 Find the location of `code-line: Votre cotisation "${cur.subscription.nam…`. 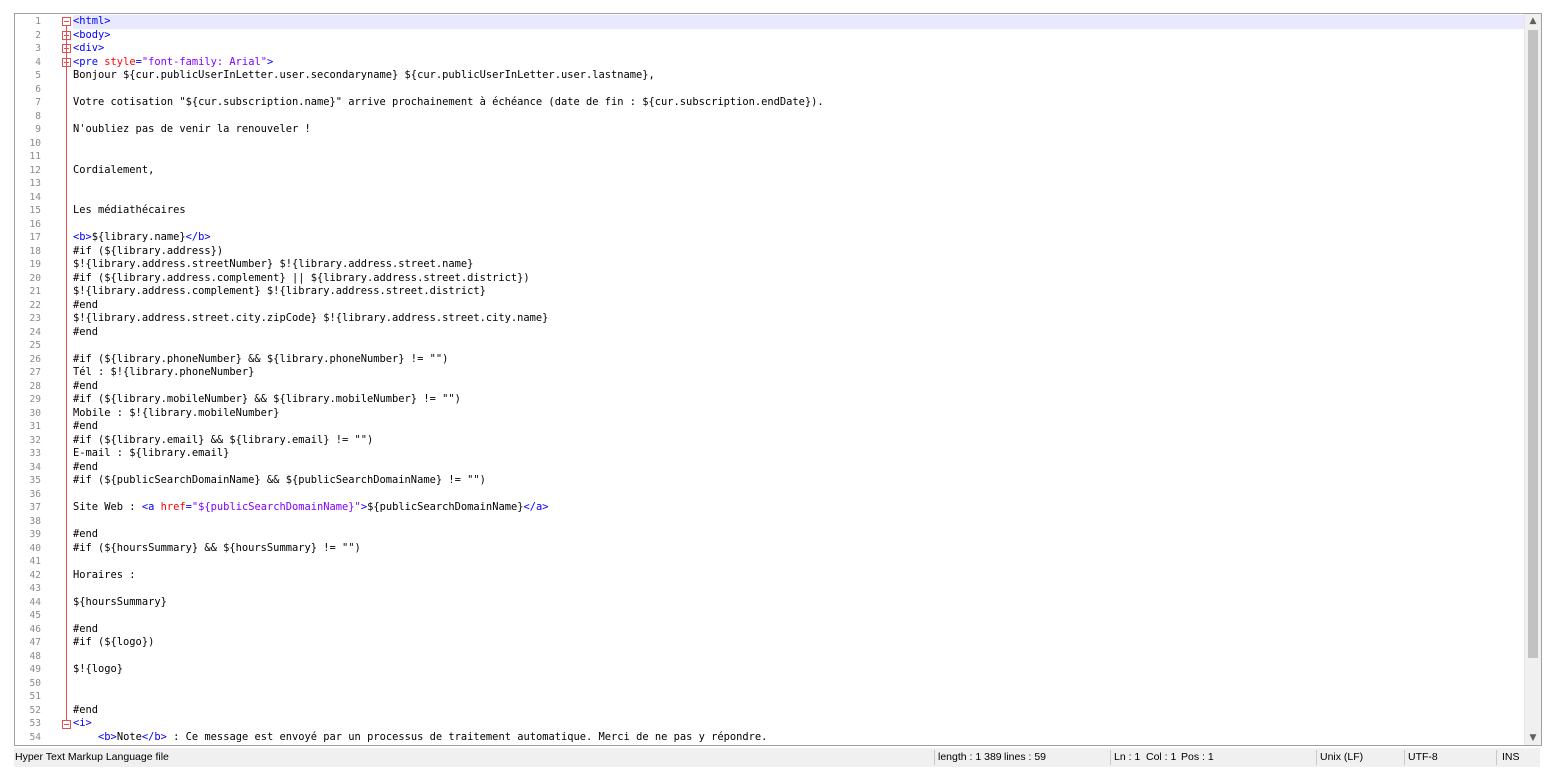

code-line: Votre cotisation "${cur.subscription.nam… is located at coordinates (799, 103).